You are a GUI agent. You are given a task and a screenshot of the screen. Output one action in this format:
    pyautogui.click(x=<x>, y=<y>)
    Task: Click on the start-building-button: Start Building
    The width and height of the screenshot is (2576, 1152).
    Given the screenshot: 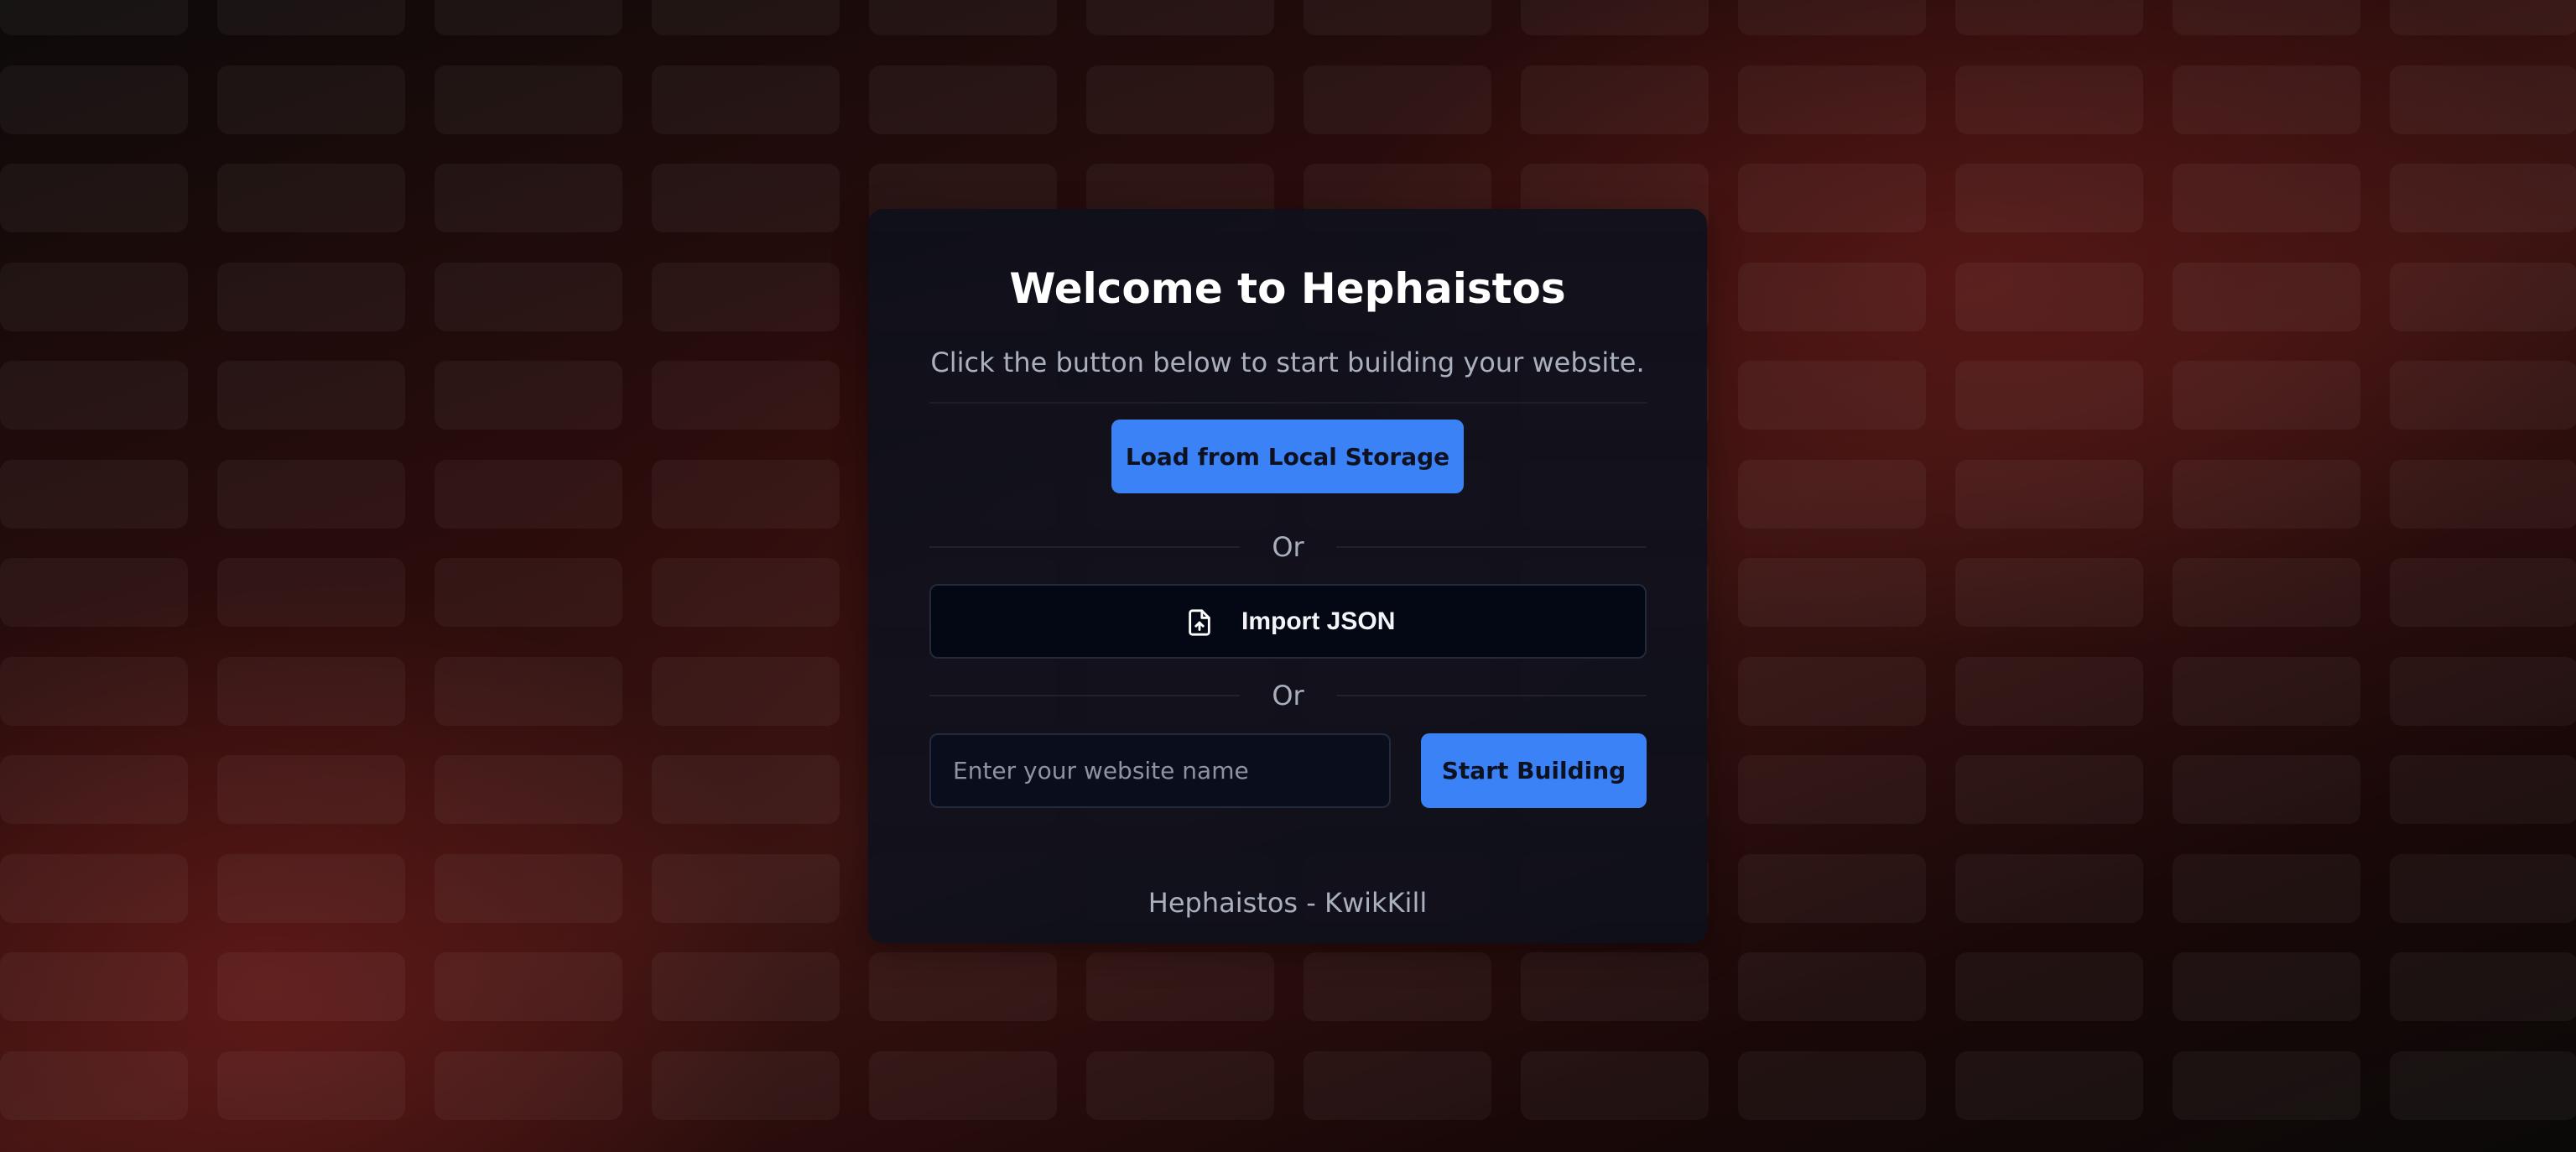 What is the action you would take?
    pyautogui.click(x=1534, y=770)
    